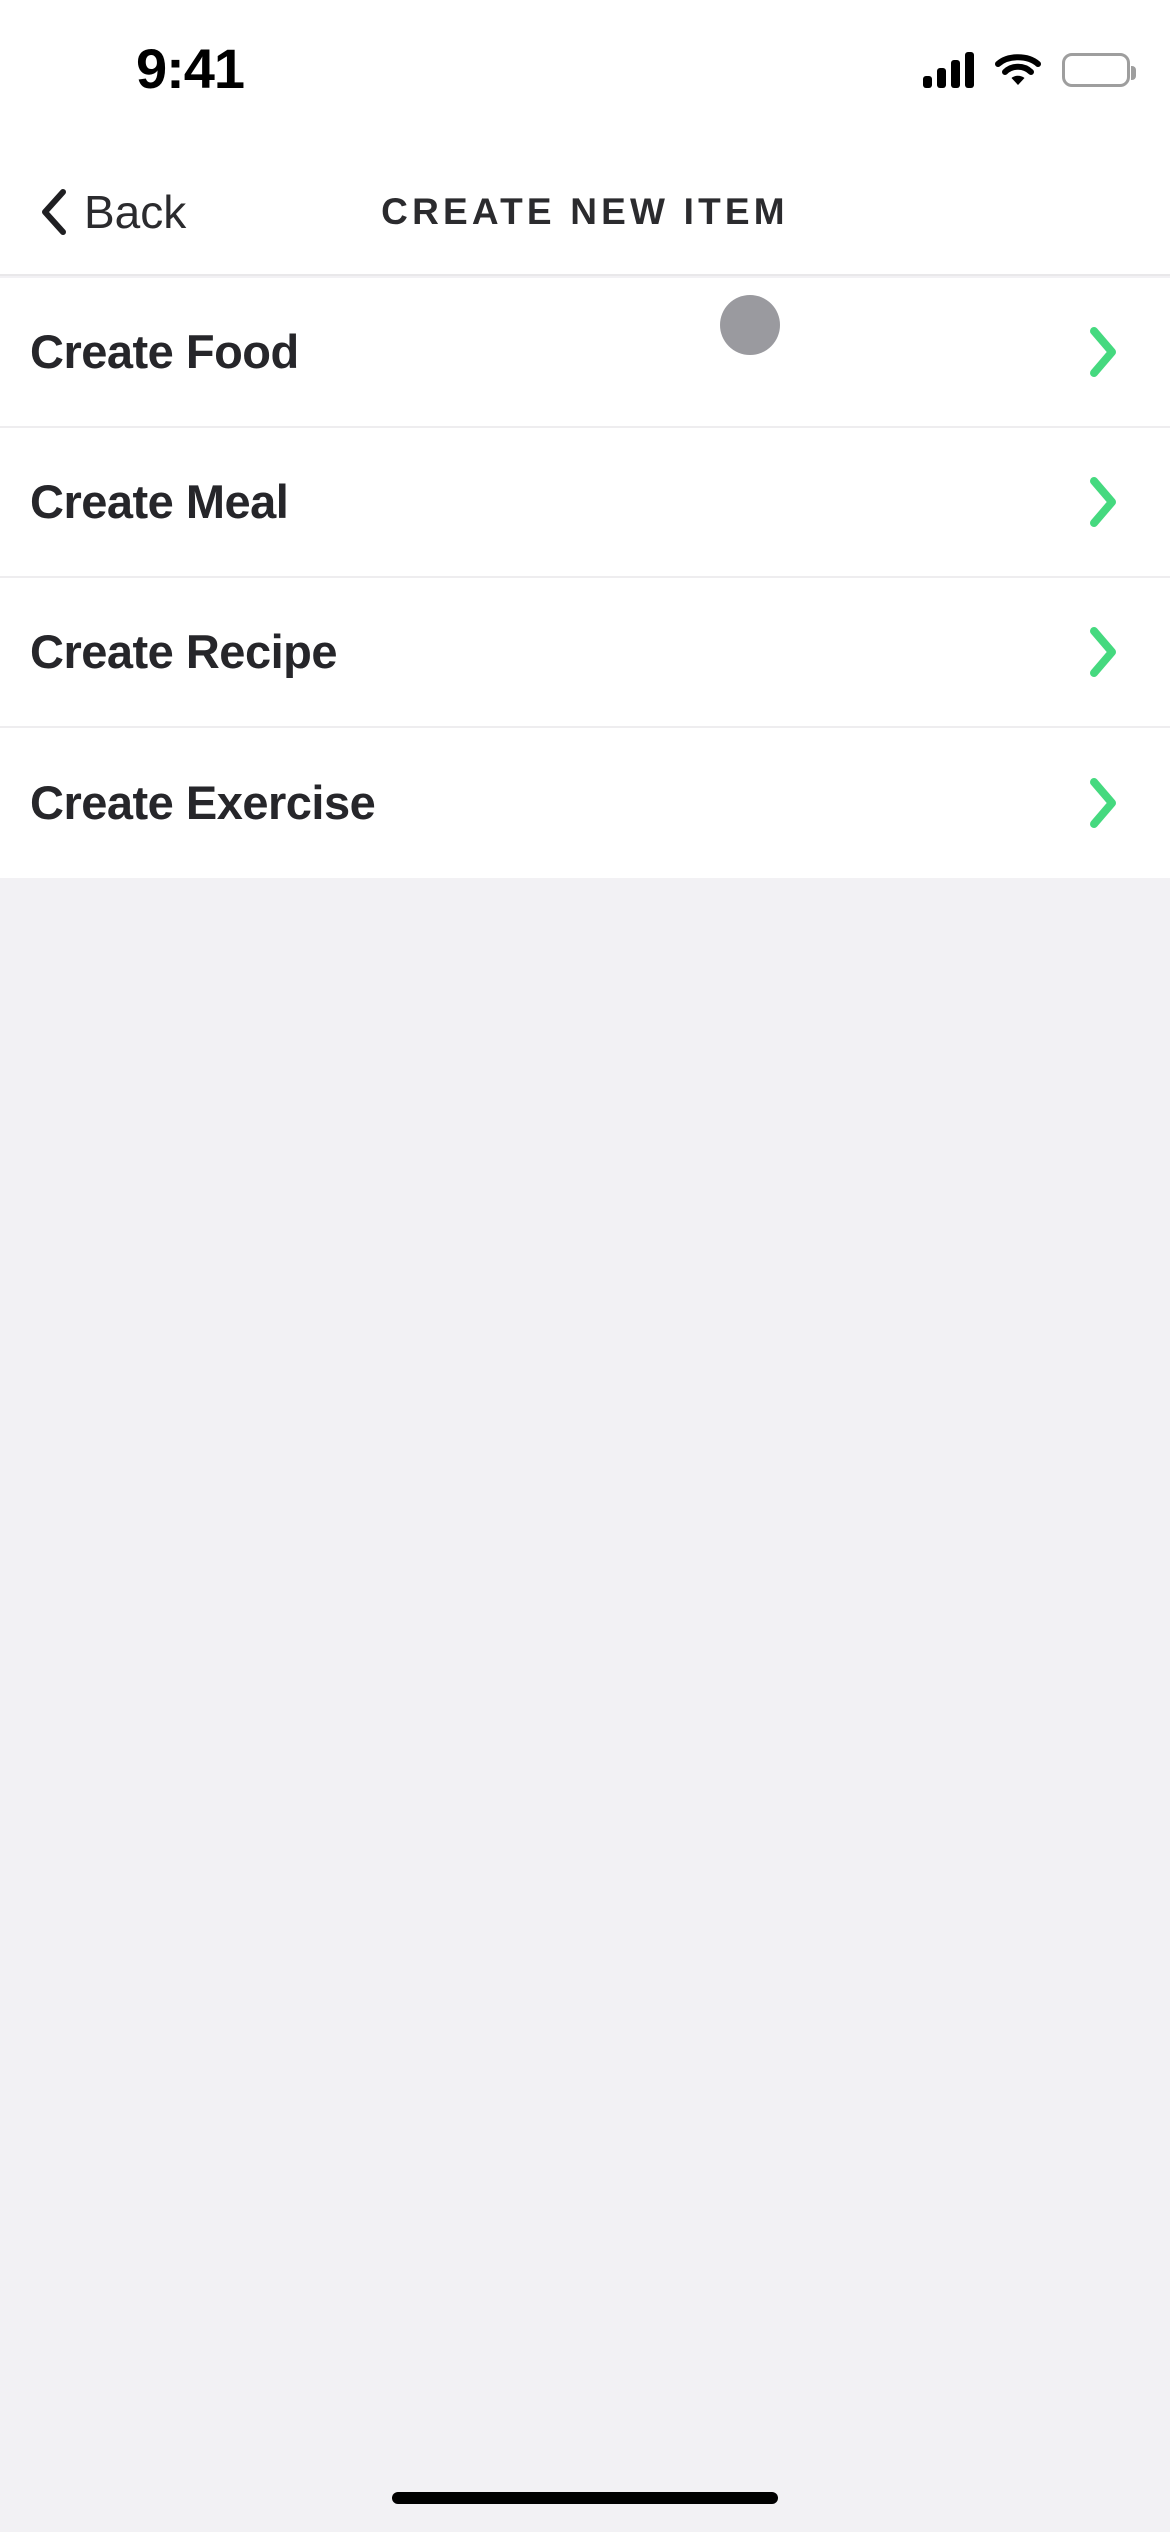 The image size is (1170, 2532). I want to click on cellular-signal-icon, so click(948, 70).